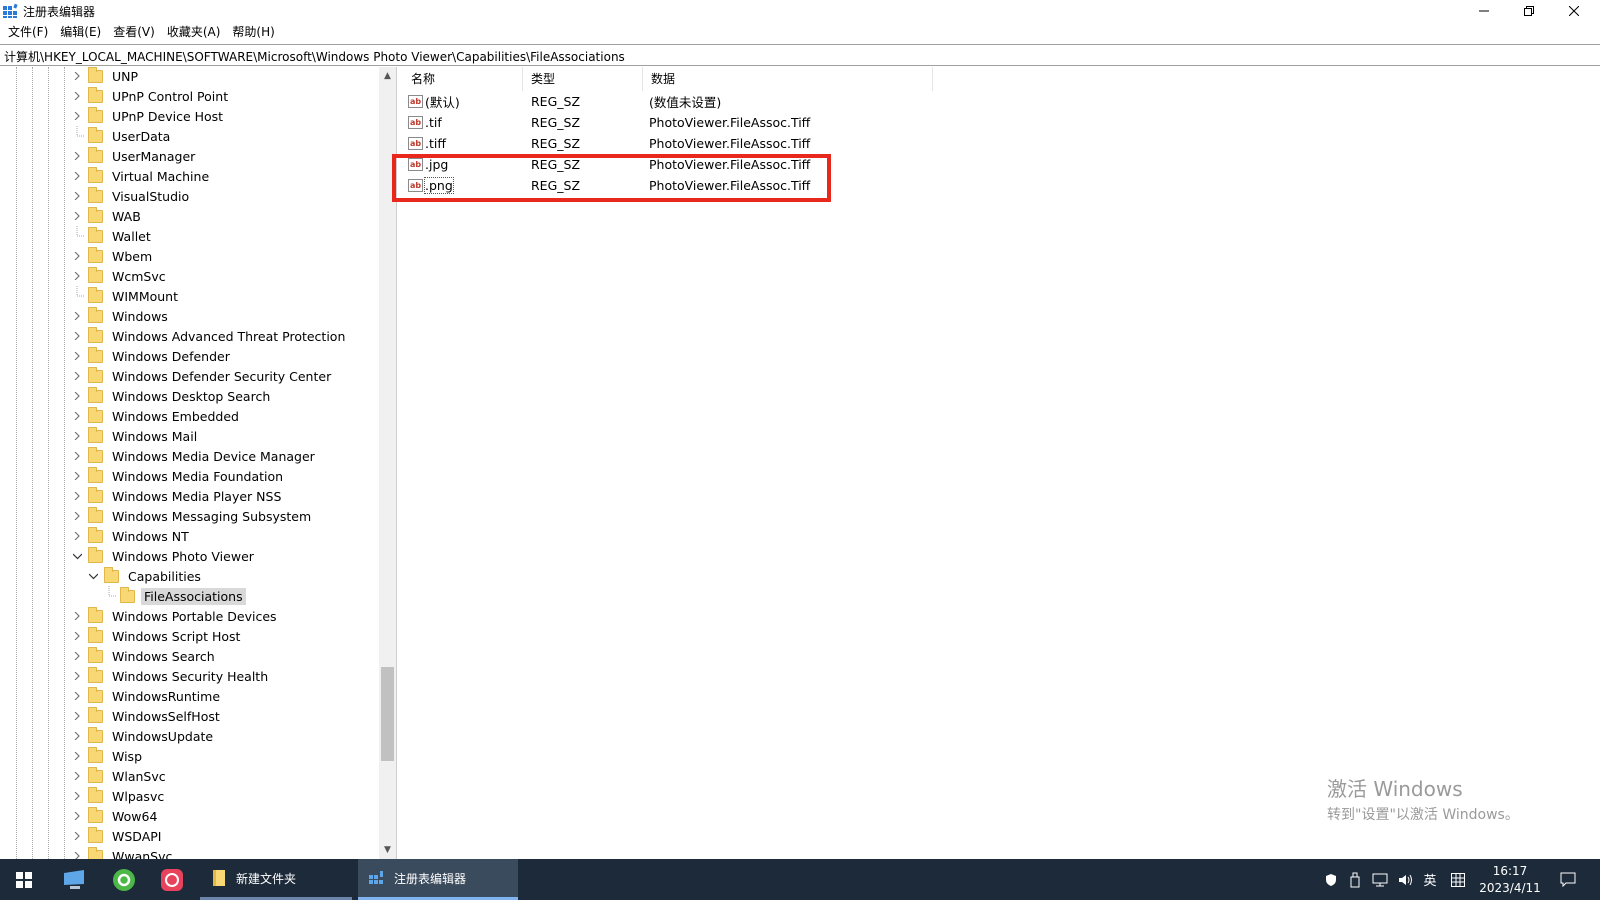  Describe the element at coordinates (141, 176) in the screenshot. I see `tree-node: Virtual Machine` at that location.